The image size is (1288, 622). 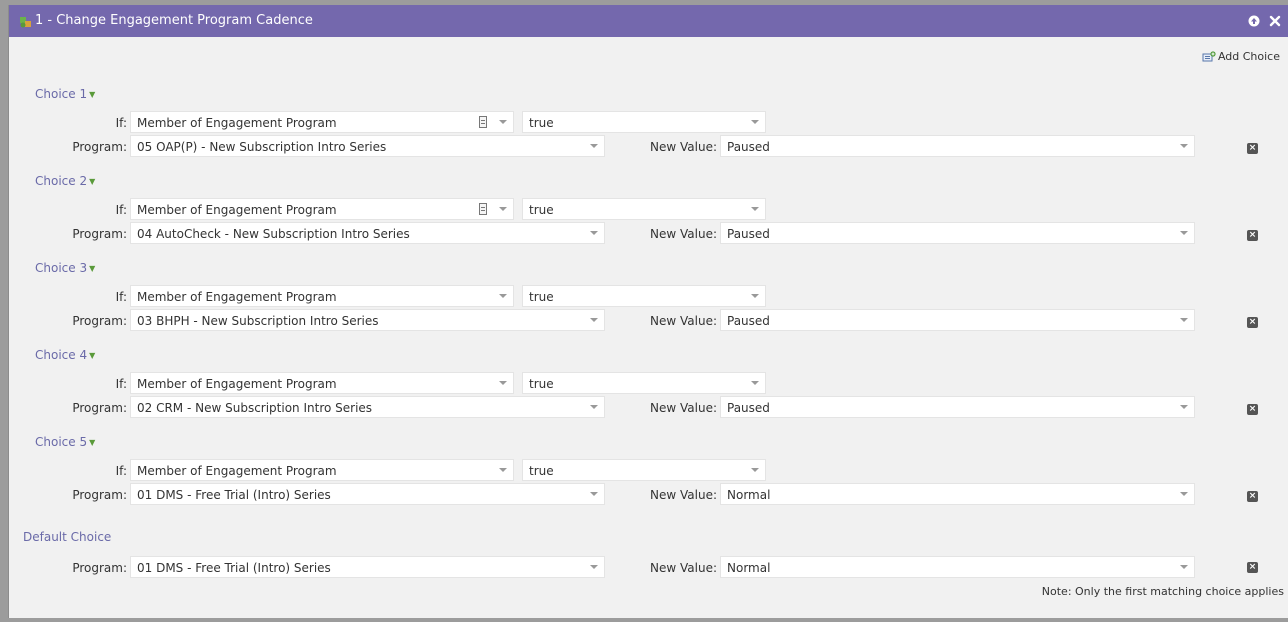 What do you see at coordinates (121, 210) in the screenshot?
I see `choice-2-if-label: If:` at bounding box center [121, 210].